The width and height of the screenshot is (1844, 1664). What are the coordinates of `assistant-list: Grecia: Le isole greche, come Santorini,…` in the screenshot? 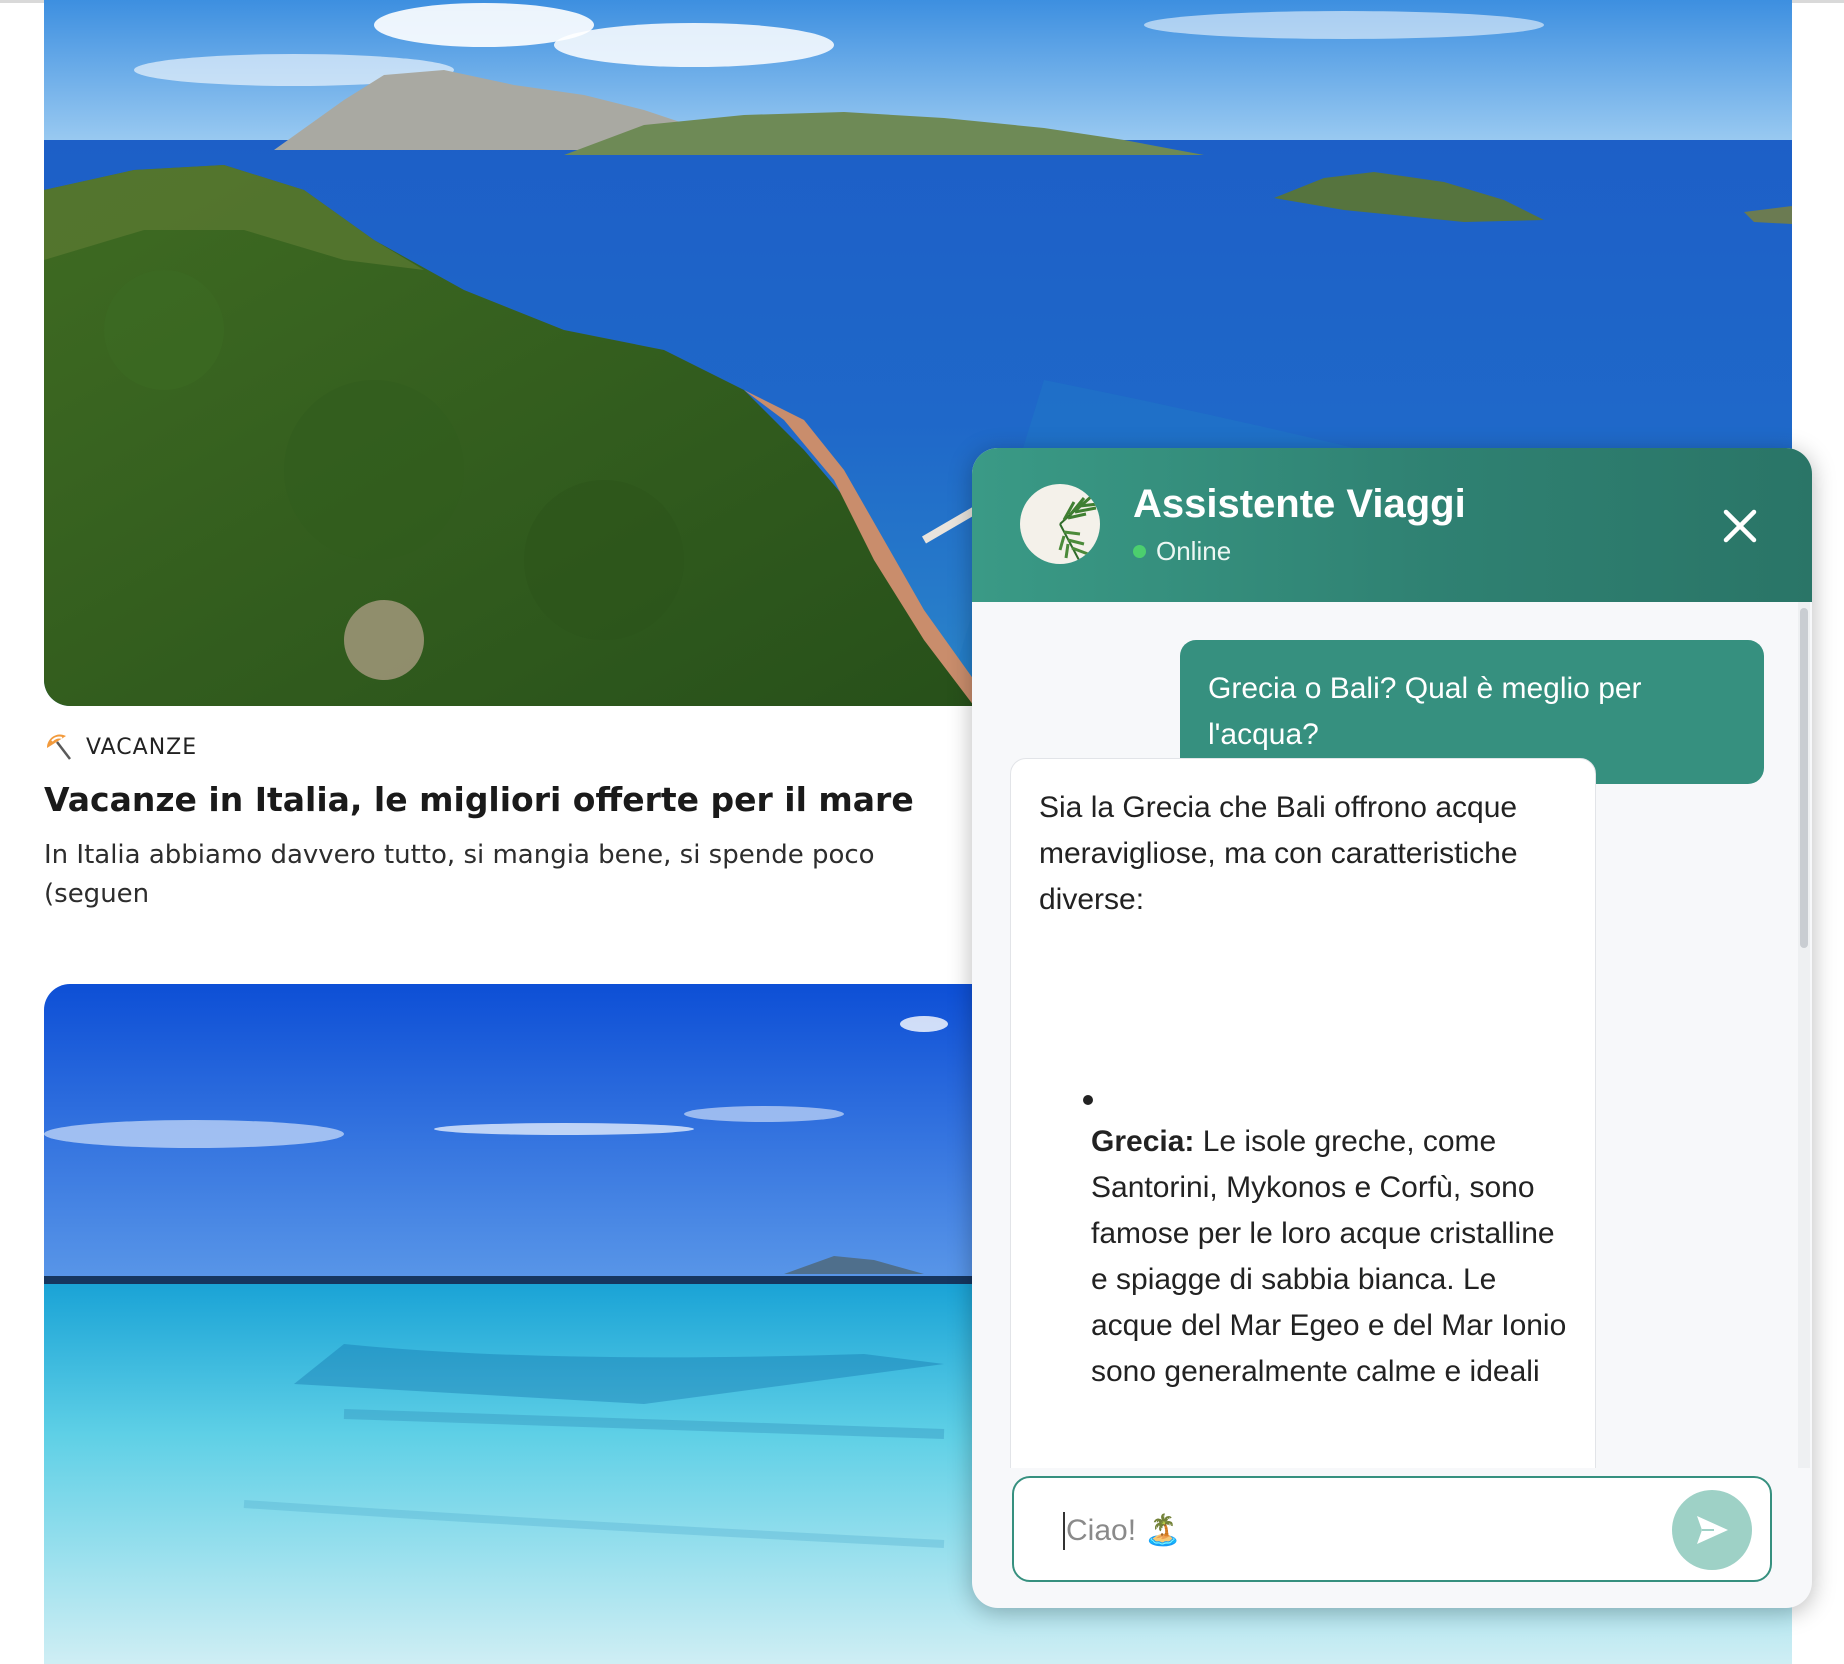 It's located at (1303, 1234).